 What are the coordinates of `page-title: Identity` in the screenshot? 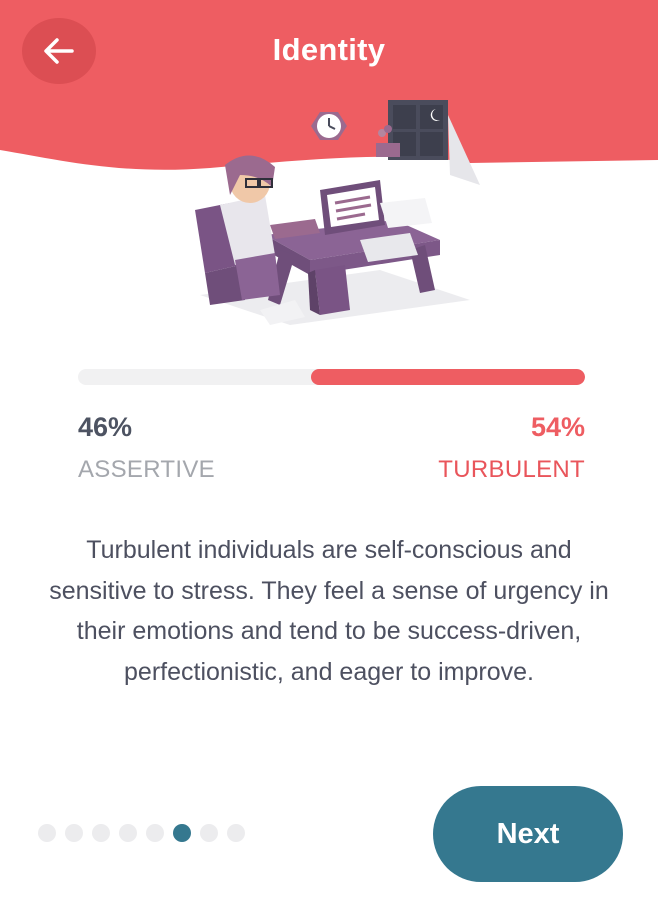 It's located at (329, 49).